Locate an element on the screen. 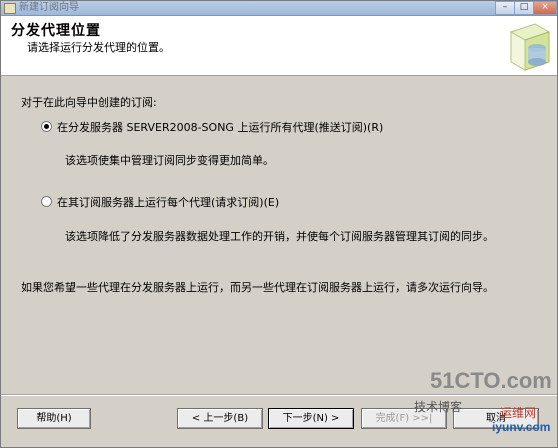  wizard-header-graphic-icon is located at coordinates (530, 47).